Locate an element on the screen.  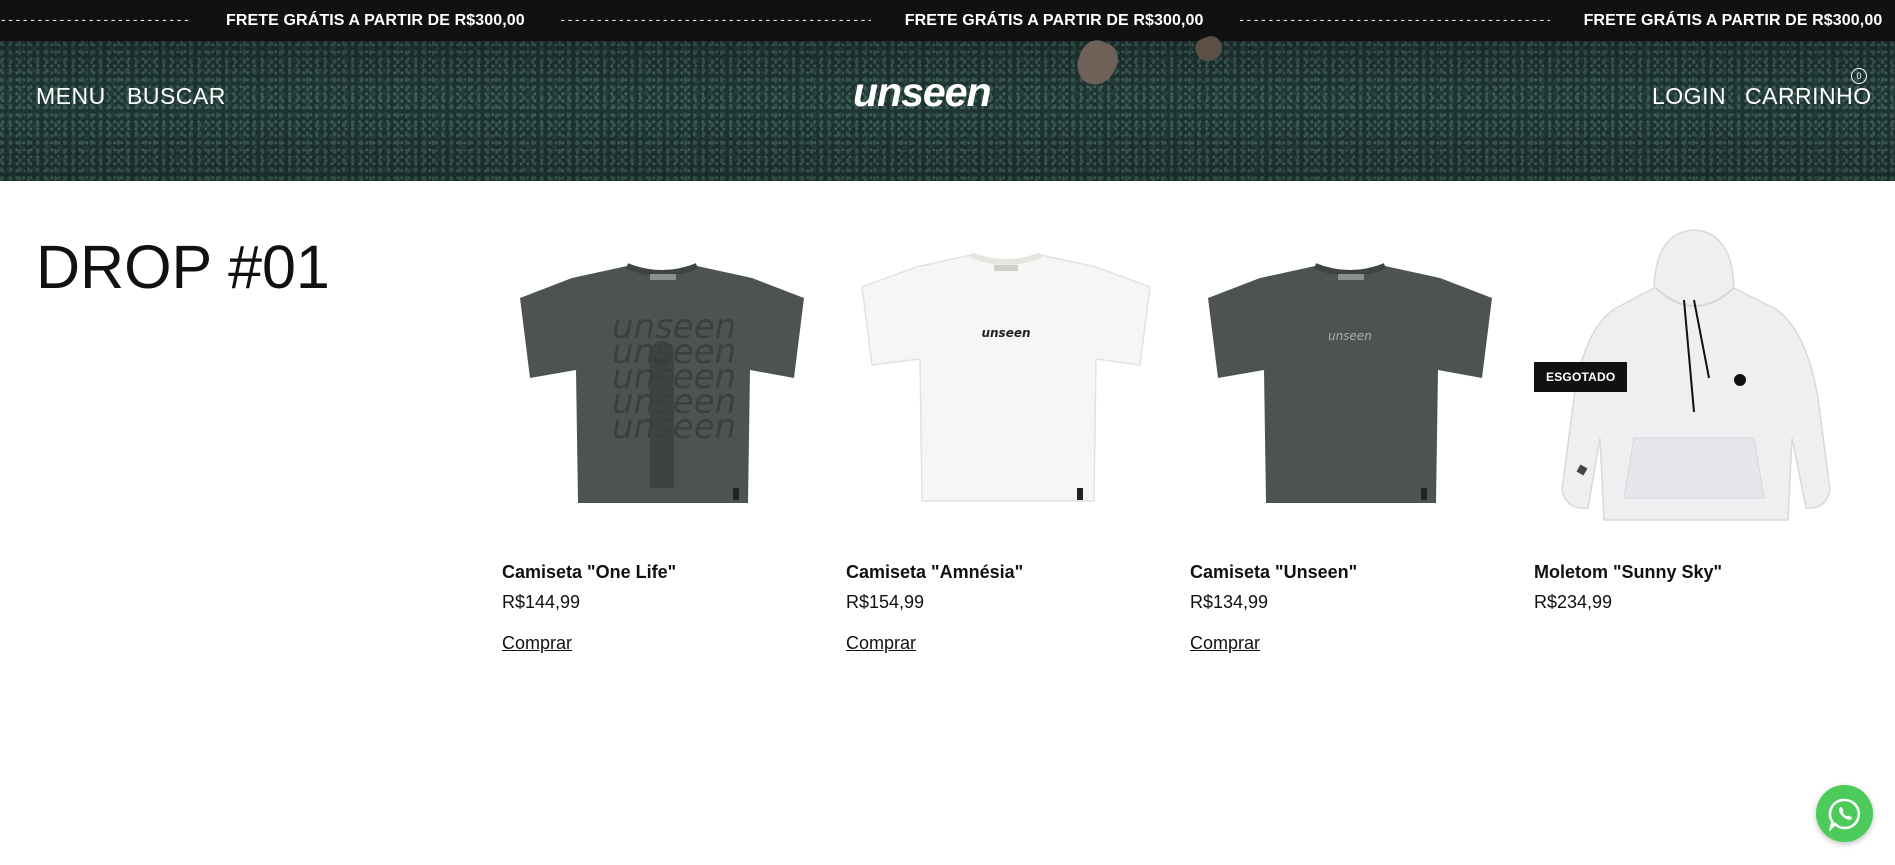
product-price: R$234,99 is located at coordinates (1573, 602).